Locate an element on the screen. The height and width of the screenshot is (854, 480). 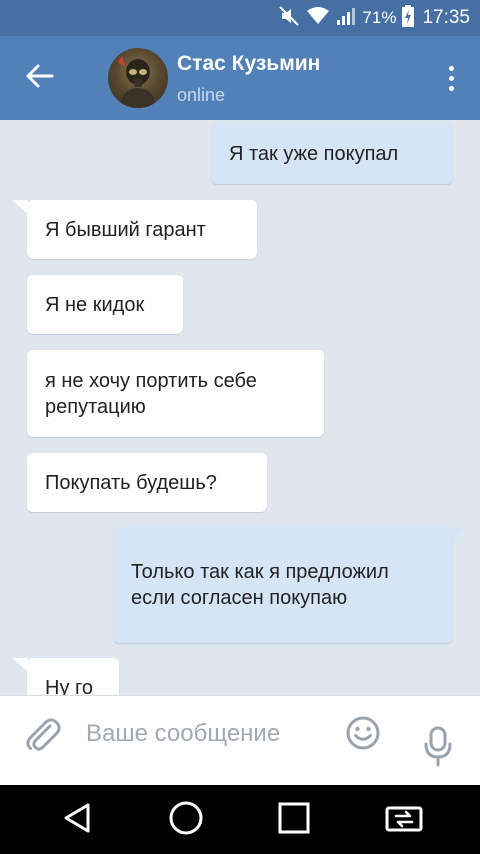
circle-home-icon is located at coordinates (186, 820).